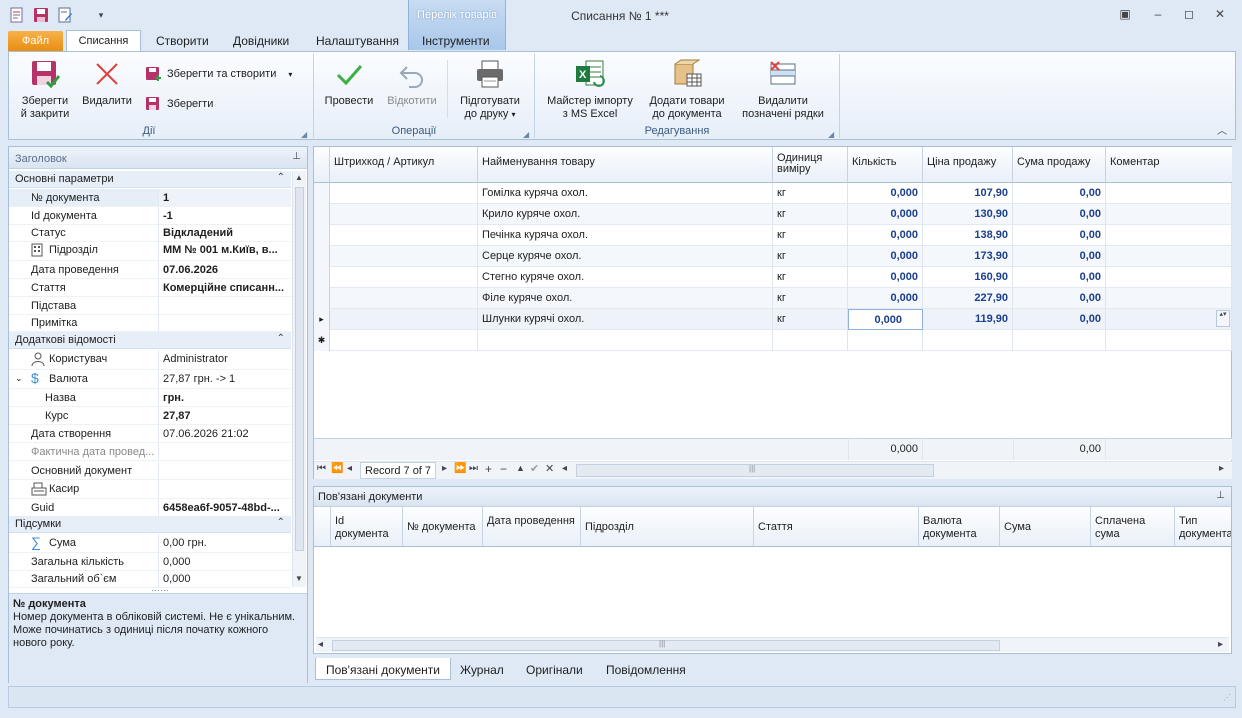  I want to click on new-row: ✱, so click(773, 340).